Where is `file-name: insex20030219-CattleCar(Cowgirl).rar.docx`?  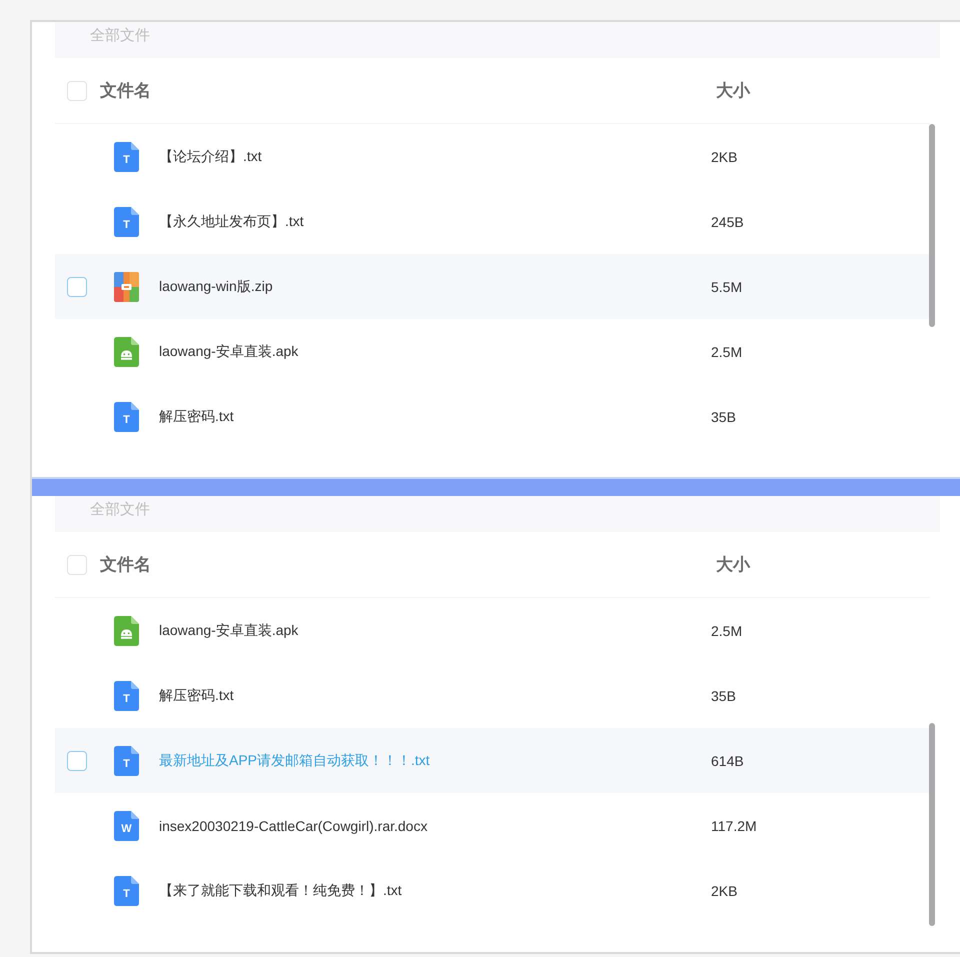
file-name: insex20030219-CattleCar(Cowgirl).rar.docx is located at coordinates (435, 826).